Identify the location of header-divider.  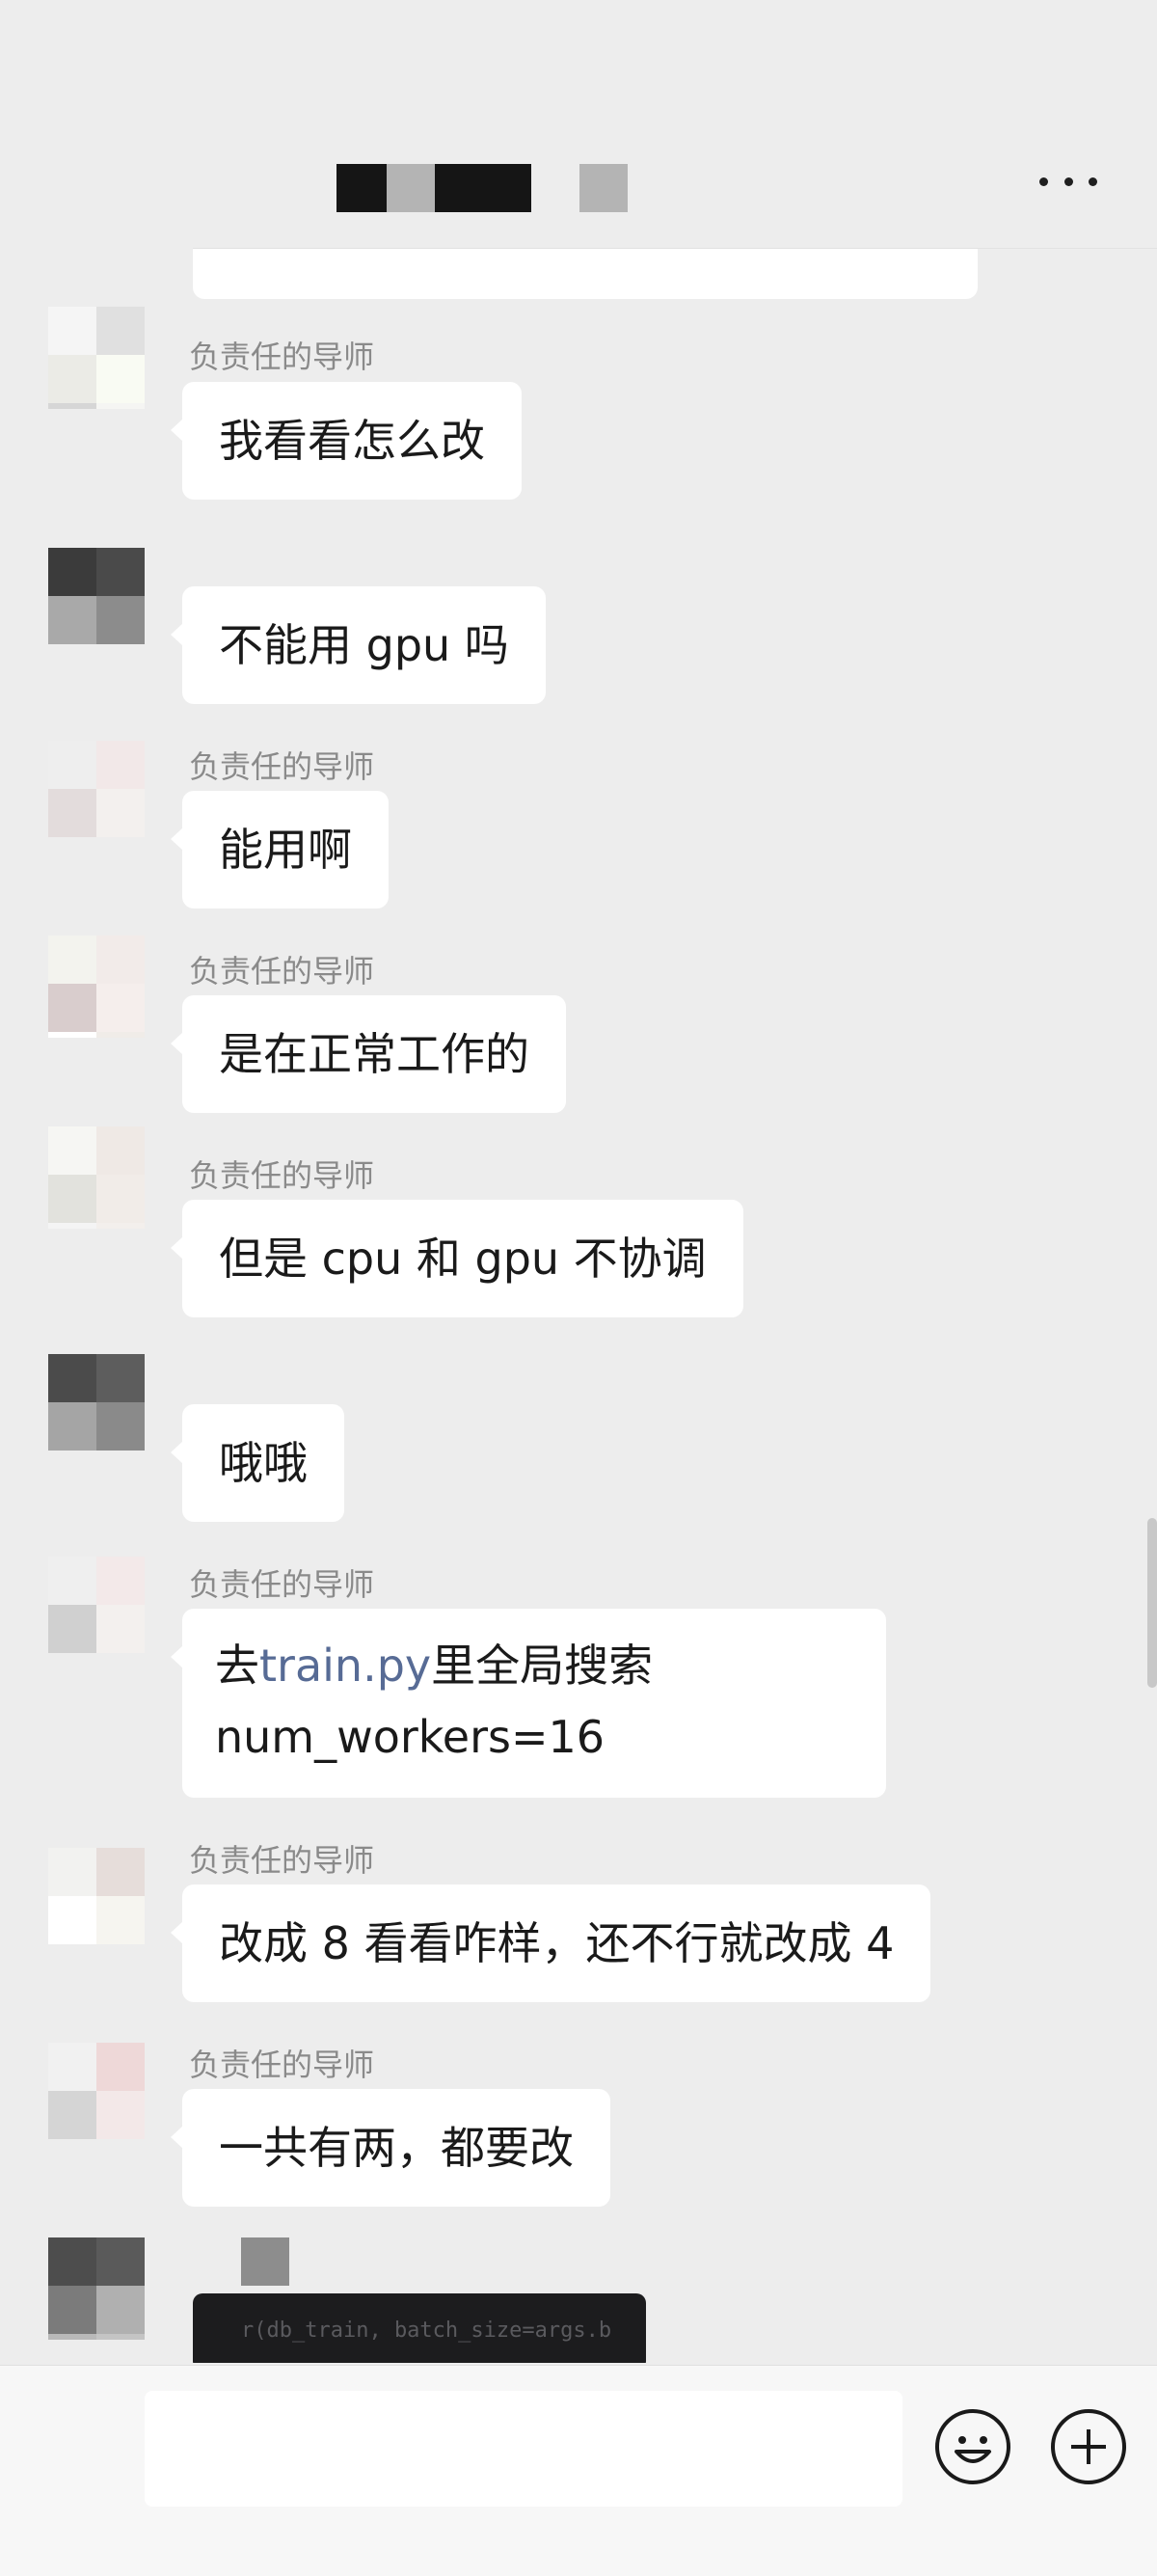
(675, 248).